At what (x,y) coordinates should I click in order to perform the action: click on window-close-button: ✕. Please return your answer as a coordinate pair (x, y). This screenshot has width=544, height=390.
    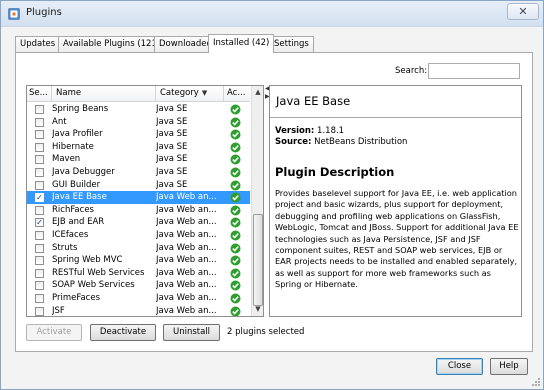
    Looking at the image, I should click on (523, 11).